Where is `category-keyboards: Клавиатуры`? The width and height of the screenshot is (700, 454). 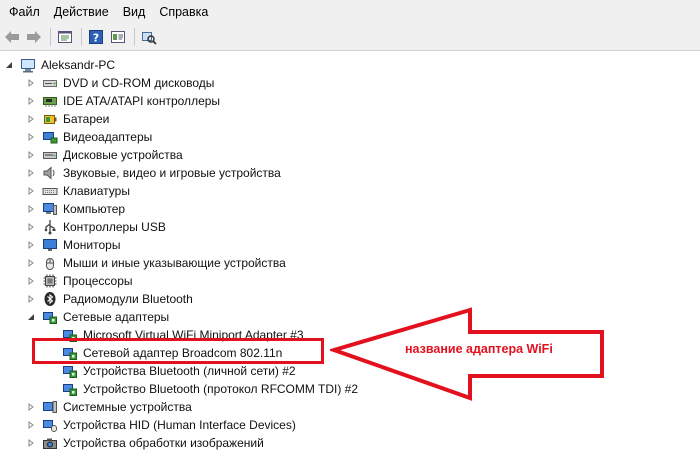
category-keyboards: Клавиатуры is located at coordinates (79, 191).